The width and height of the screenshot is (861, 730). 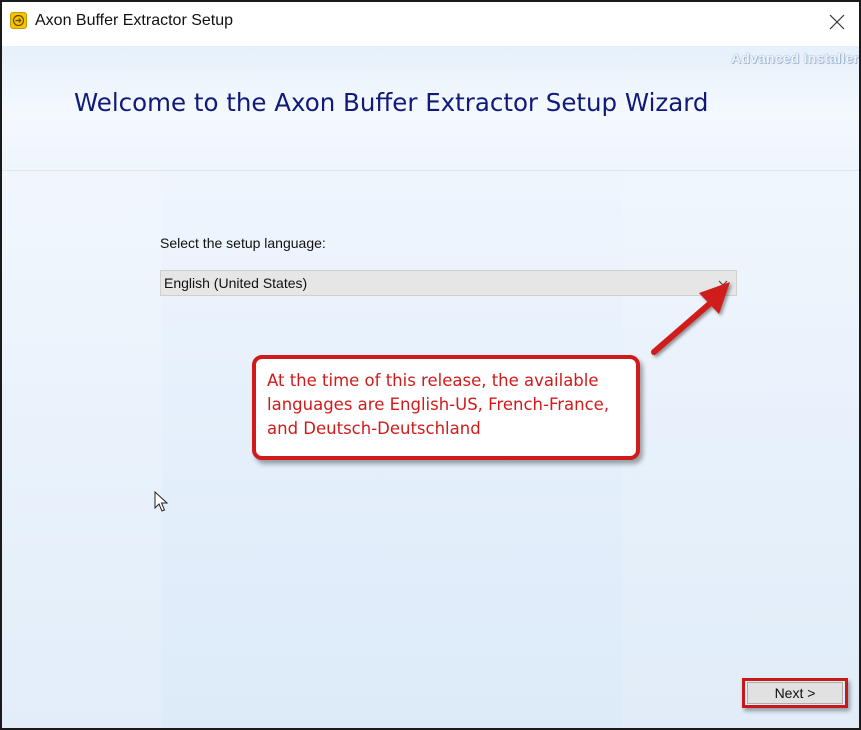 I want to click on chevron-down-icon, so click(x=723, y=283).